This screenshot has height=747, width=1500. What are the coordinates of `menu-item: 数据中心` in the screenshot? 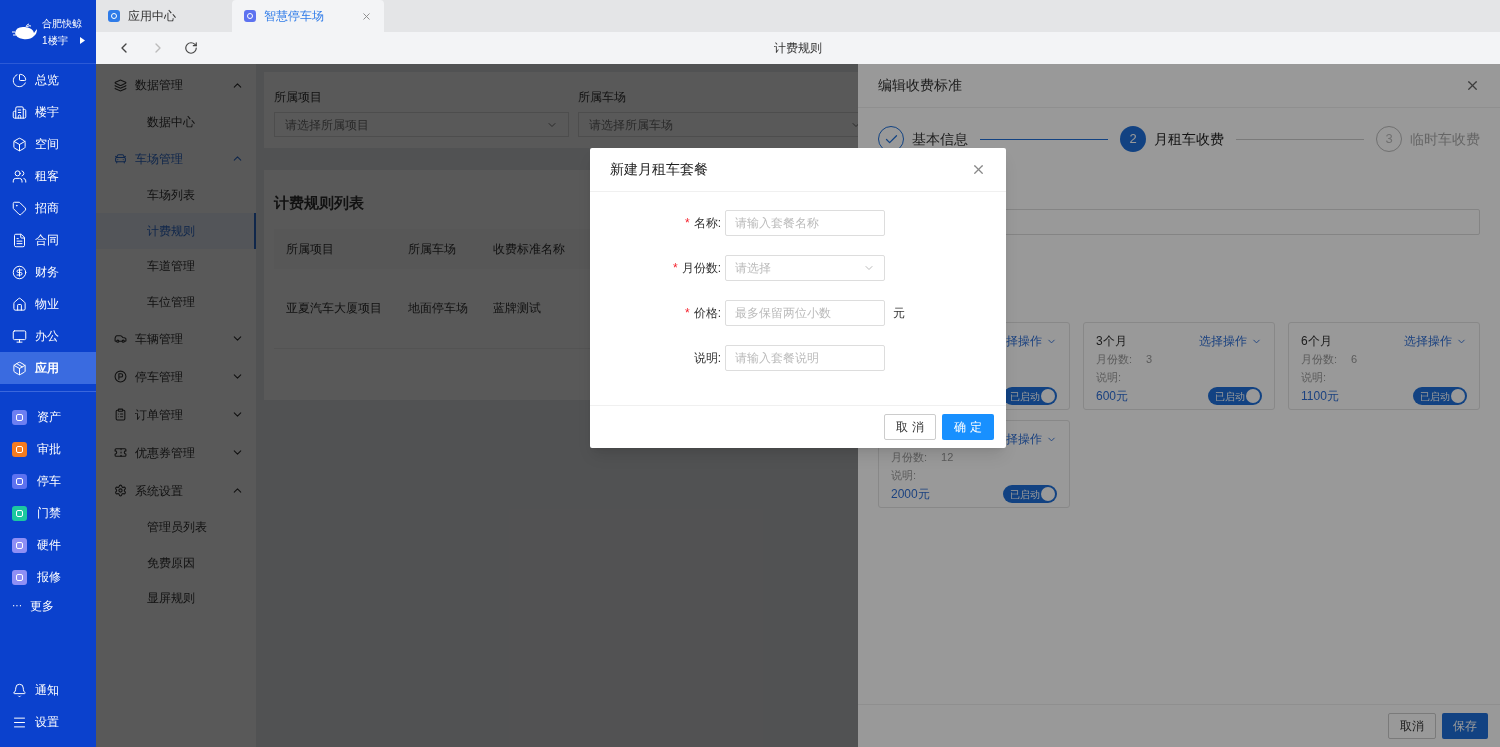 It's located at (176, 122).